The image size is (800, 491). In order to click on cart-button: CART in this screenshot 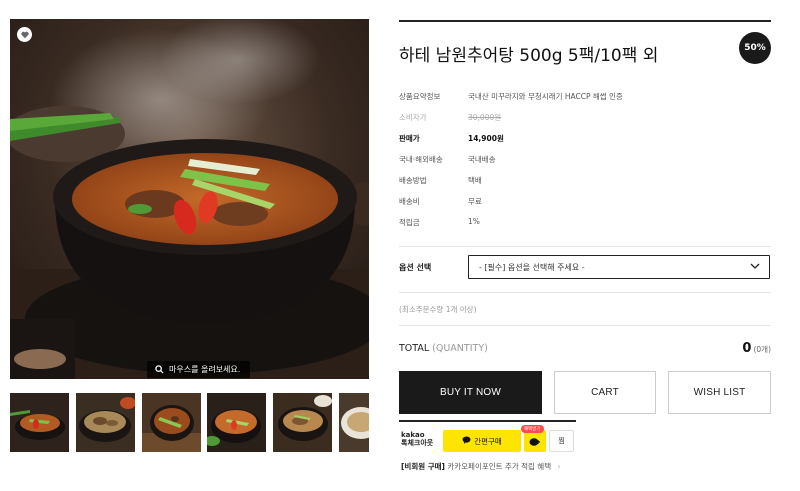, I will do `click(605, 392)`.